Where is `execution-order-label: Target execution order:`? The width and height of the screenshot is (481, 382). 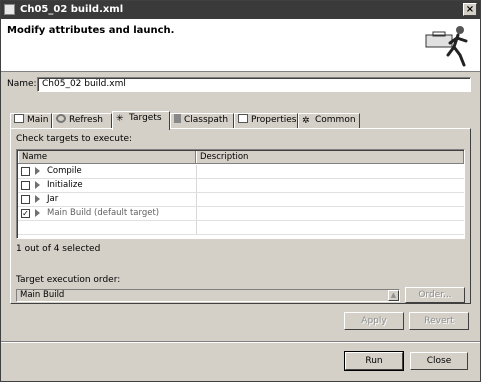 execution-order-label: Target execution order: is located at coordinates (68, 280).